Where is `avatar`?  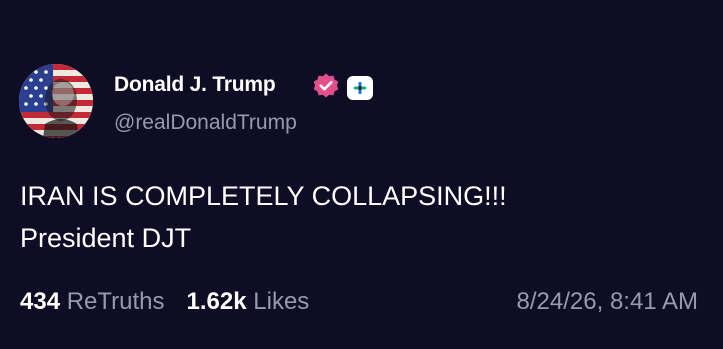
avatar is located at coordinates (56, 101).